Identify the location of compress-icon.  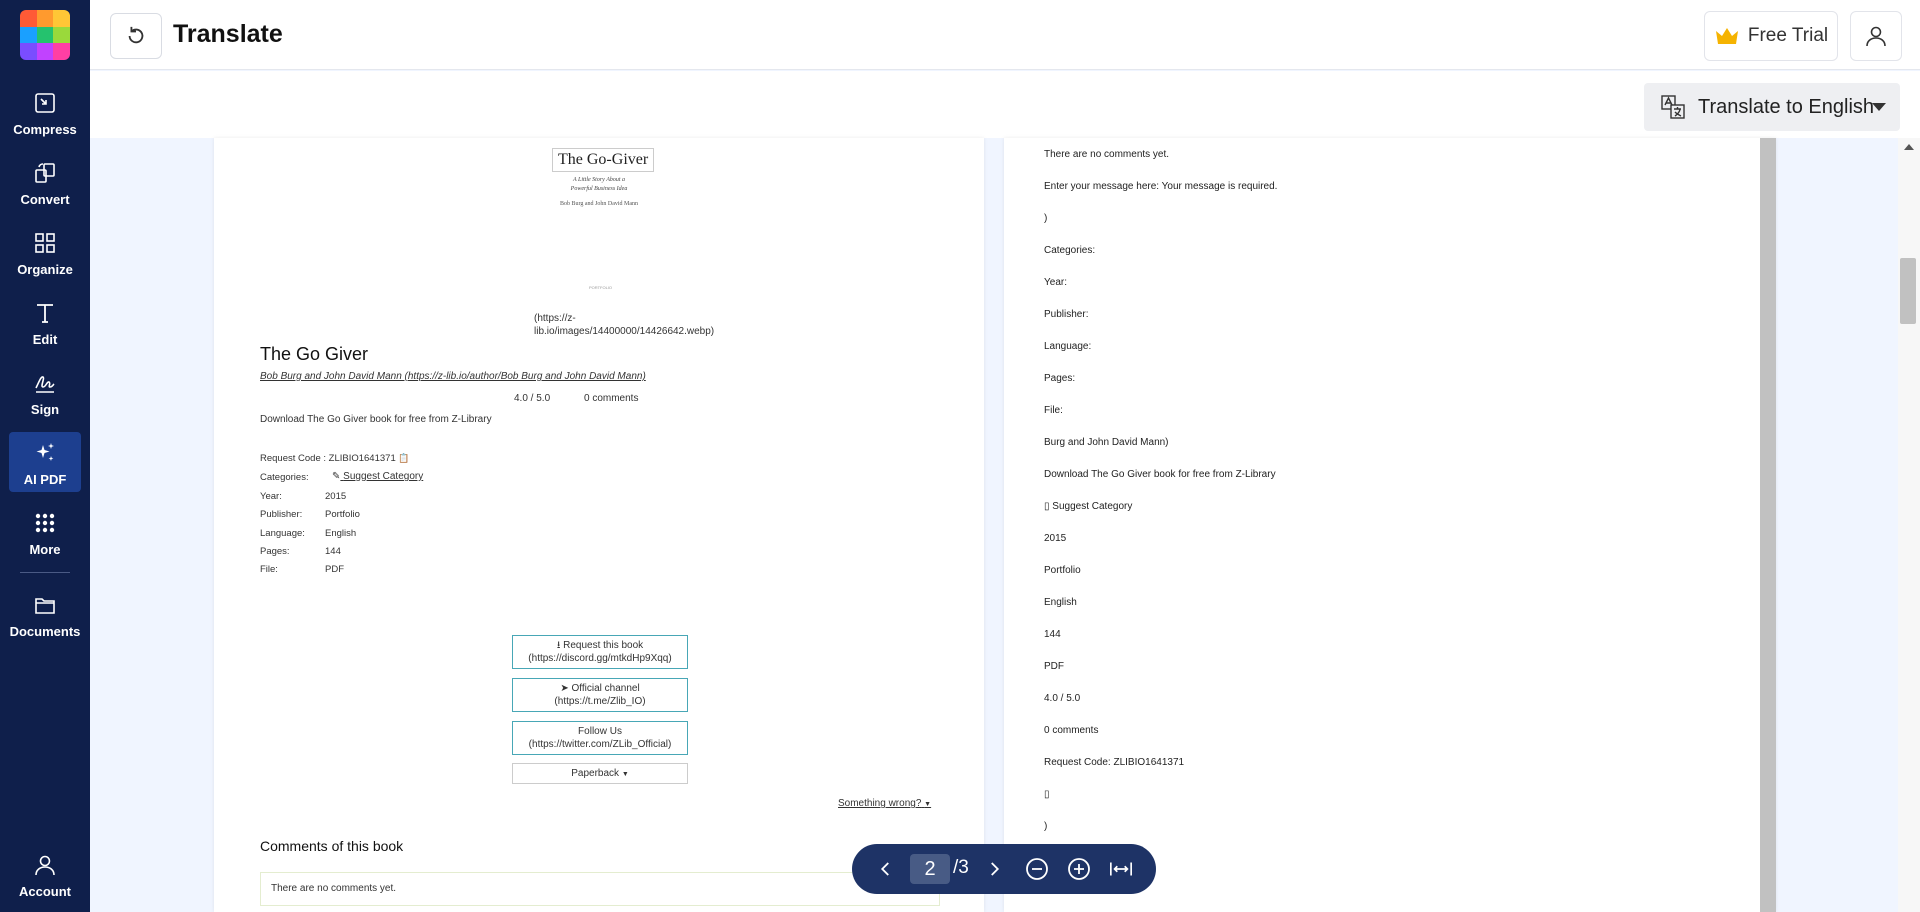
(45, 103).